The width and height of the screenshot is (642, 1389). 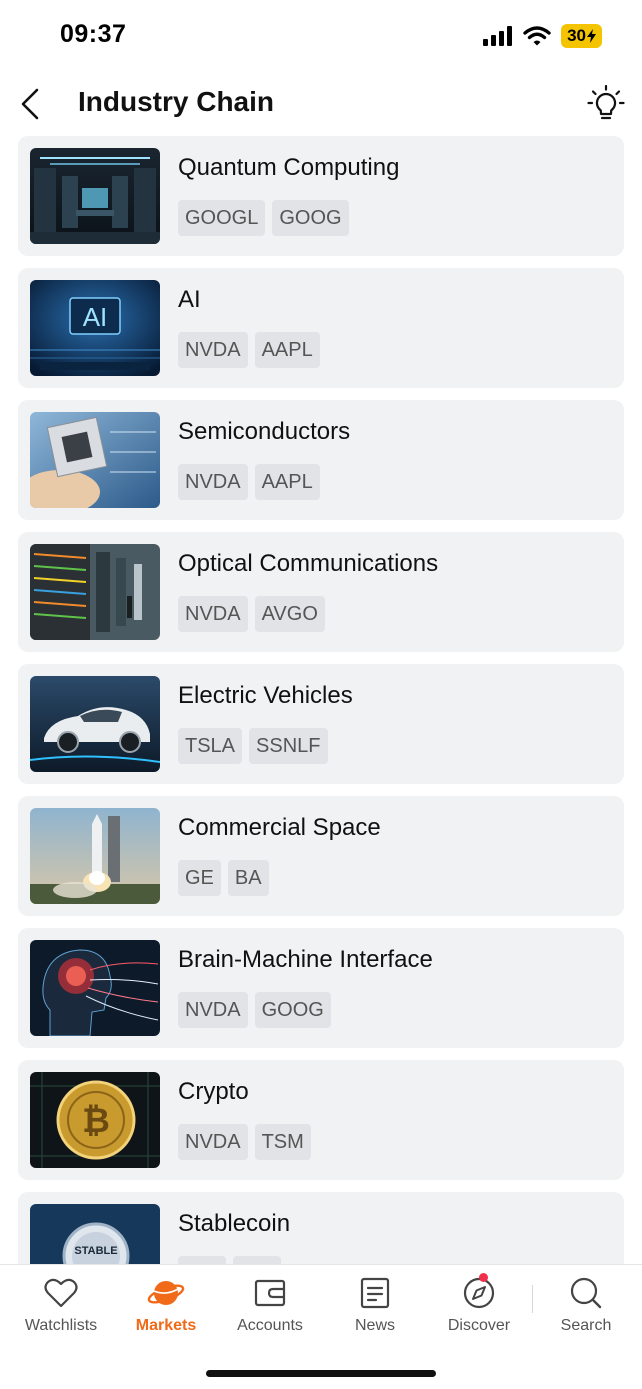 What do you see at coordinates (251, 614) in the screenshot?
I see `ticker-tags: NVDA AVGO` at bounding box center [251, 614].